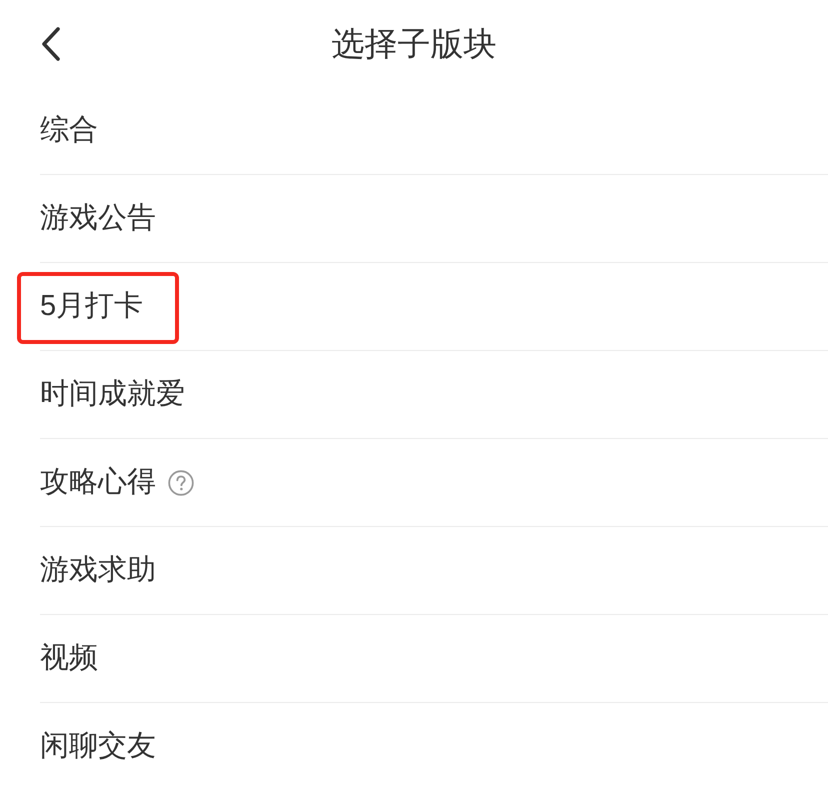  I want to click on board-item: 游戏公告, so click(434, 219).